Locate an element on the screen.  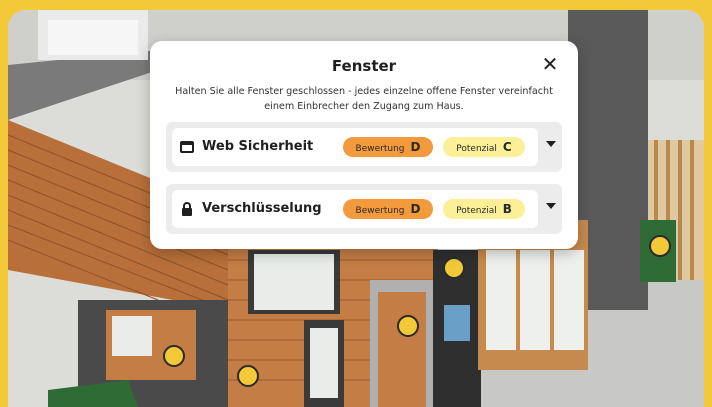
row-card: Web Sicherheit Bewertung D Potenzial C is located at coordinates (355, 147).